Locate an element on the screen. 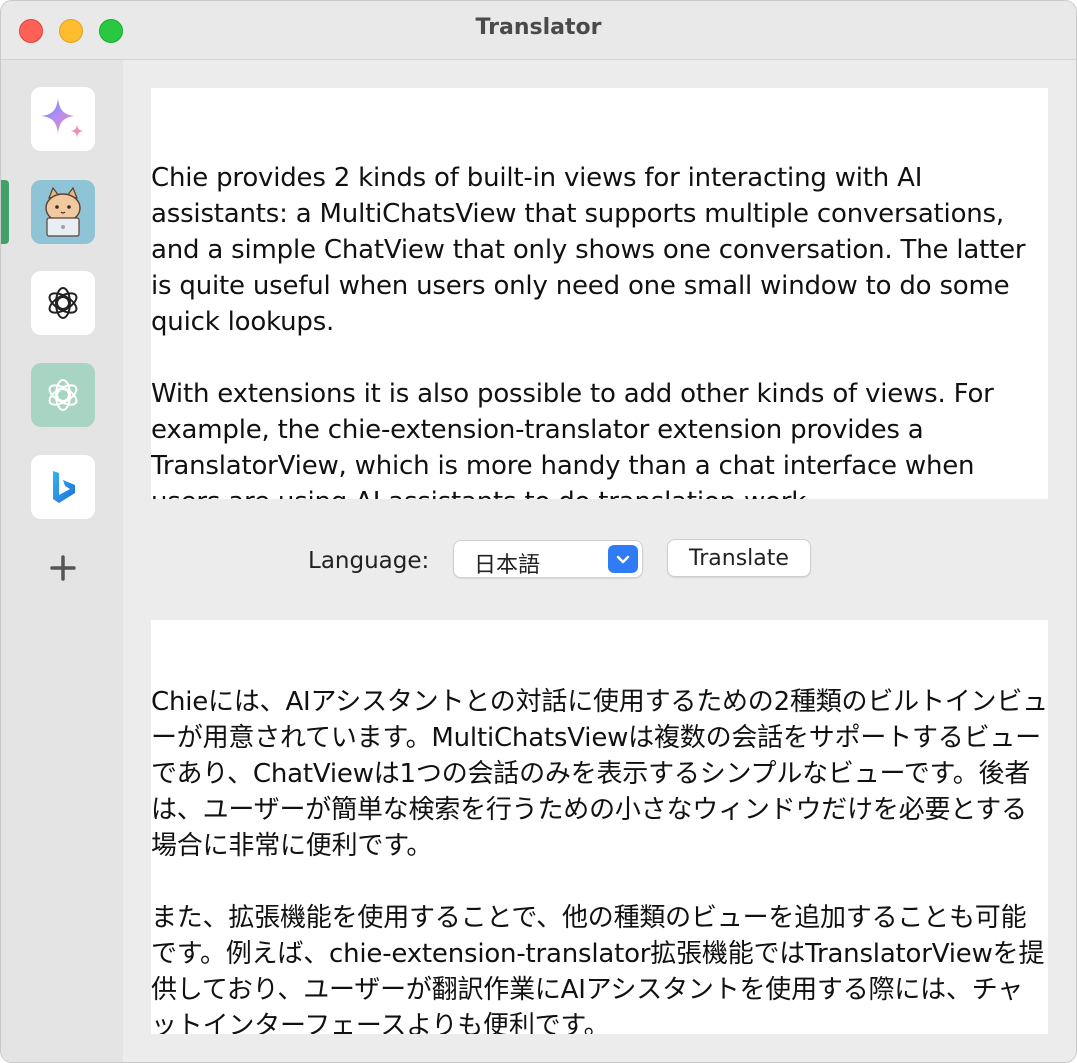 Image resolution: width=1077 pixels, height=1063 pixels. plus-icon is located at coordinates (63, 568).